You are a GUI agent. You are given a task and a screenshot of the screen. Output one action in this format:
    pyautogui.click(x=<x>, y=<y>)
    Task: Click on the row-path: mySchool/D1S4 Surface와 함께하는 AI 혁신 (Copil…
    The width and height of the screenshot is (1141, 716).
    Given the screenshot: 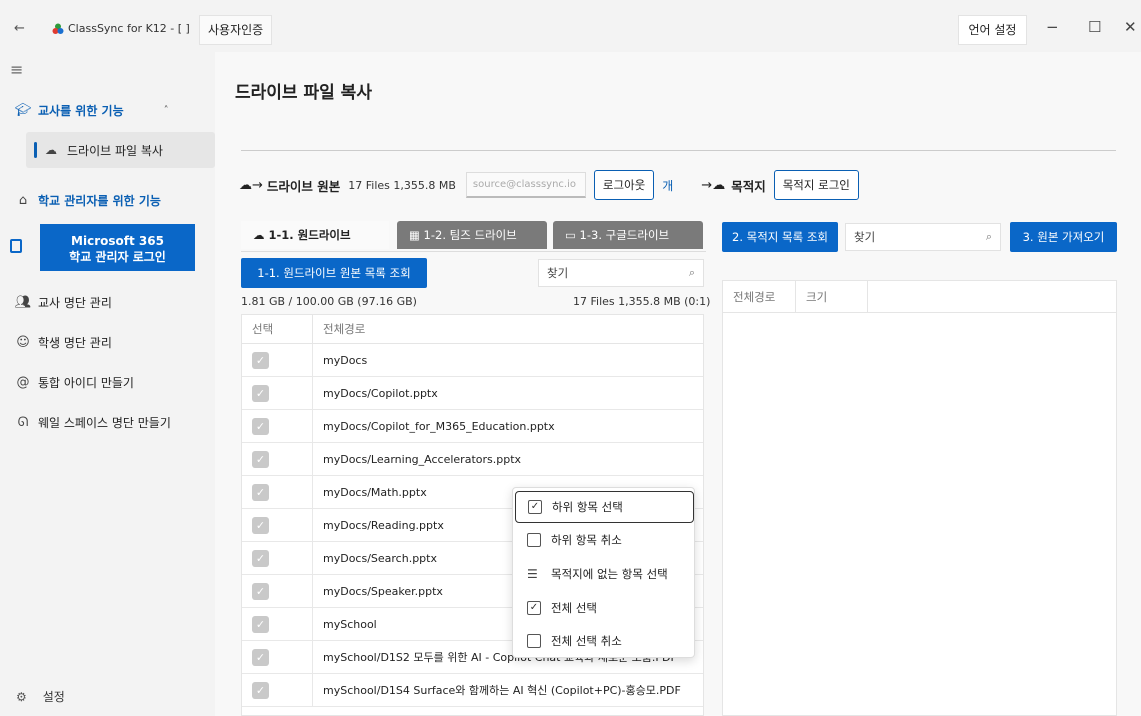 What is the action you would take?
    pyautogui.click(x=502, y=690)
    